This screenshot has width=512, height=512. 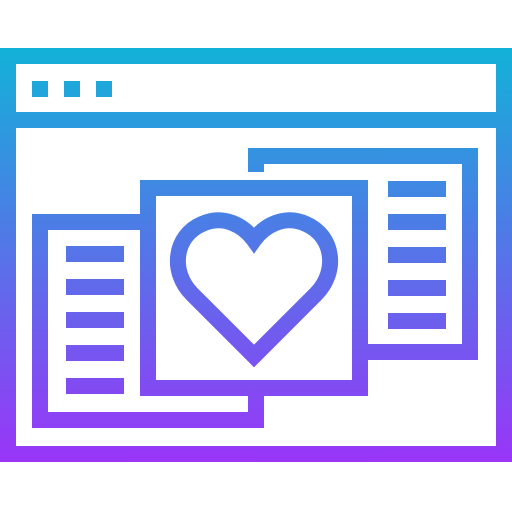 I want to click on window-dots, so click(x=72, y=89).